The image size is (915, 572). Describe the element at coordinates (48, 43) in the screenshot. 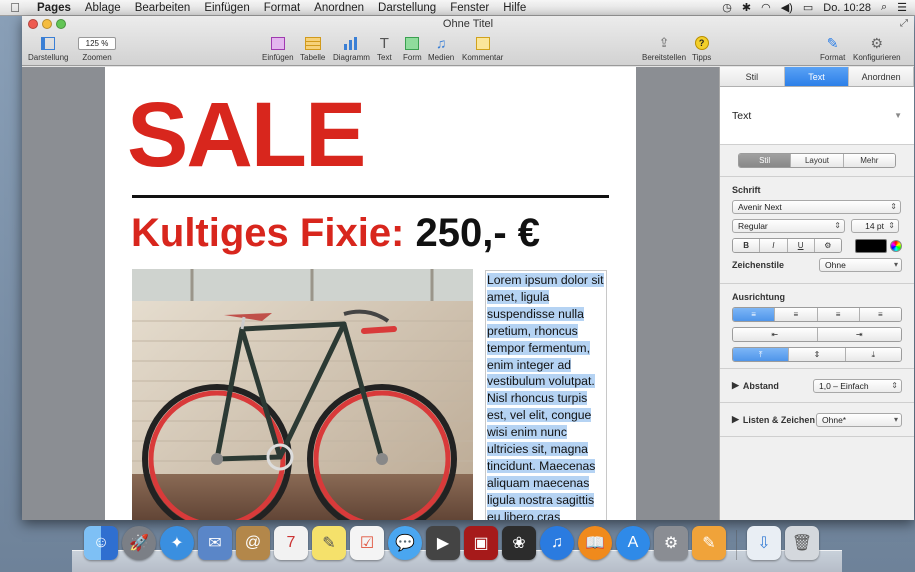

I see `view-icon` at that location.